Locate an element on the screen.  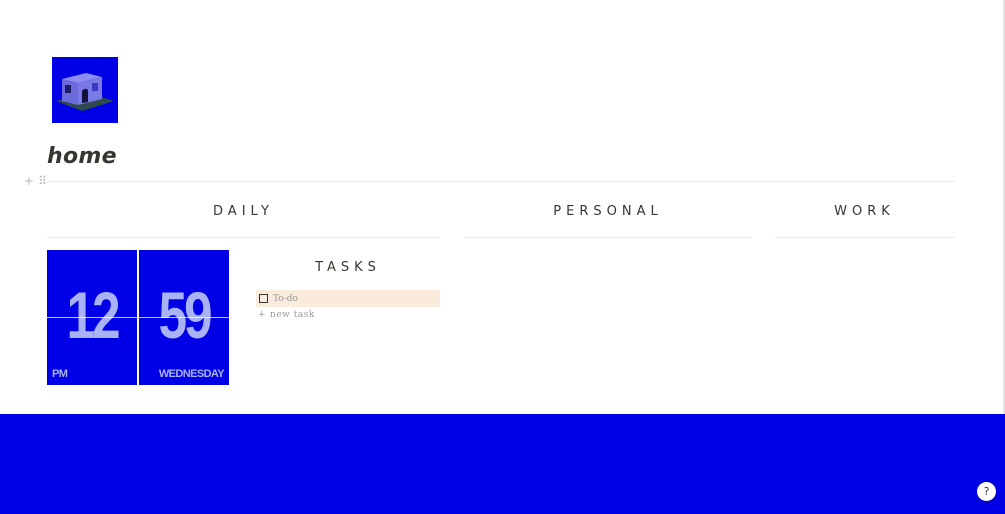
clock-hour: 12 is located at coordinates (93, 315).